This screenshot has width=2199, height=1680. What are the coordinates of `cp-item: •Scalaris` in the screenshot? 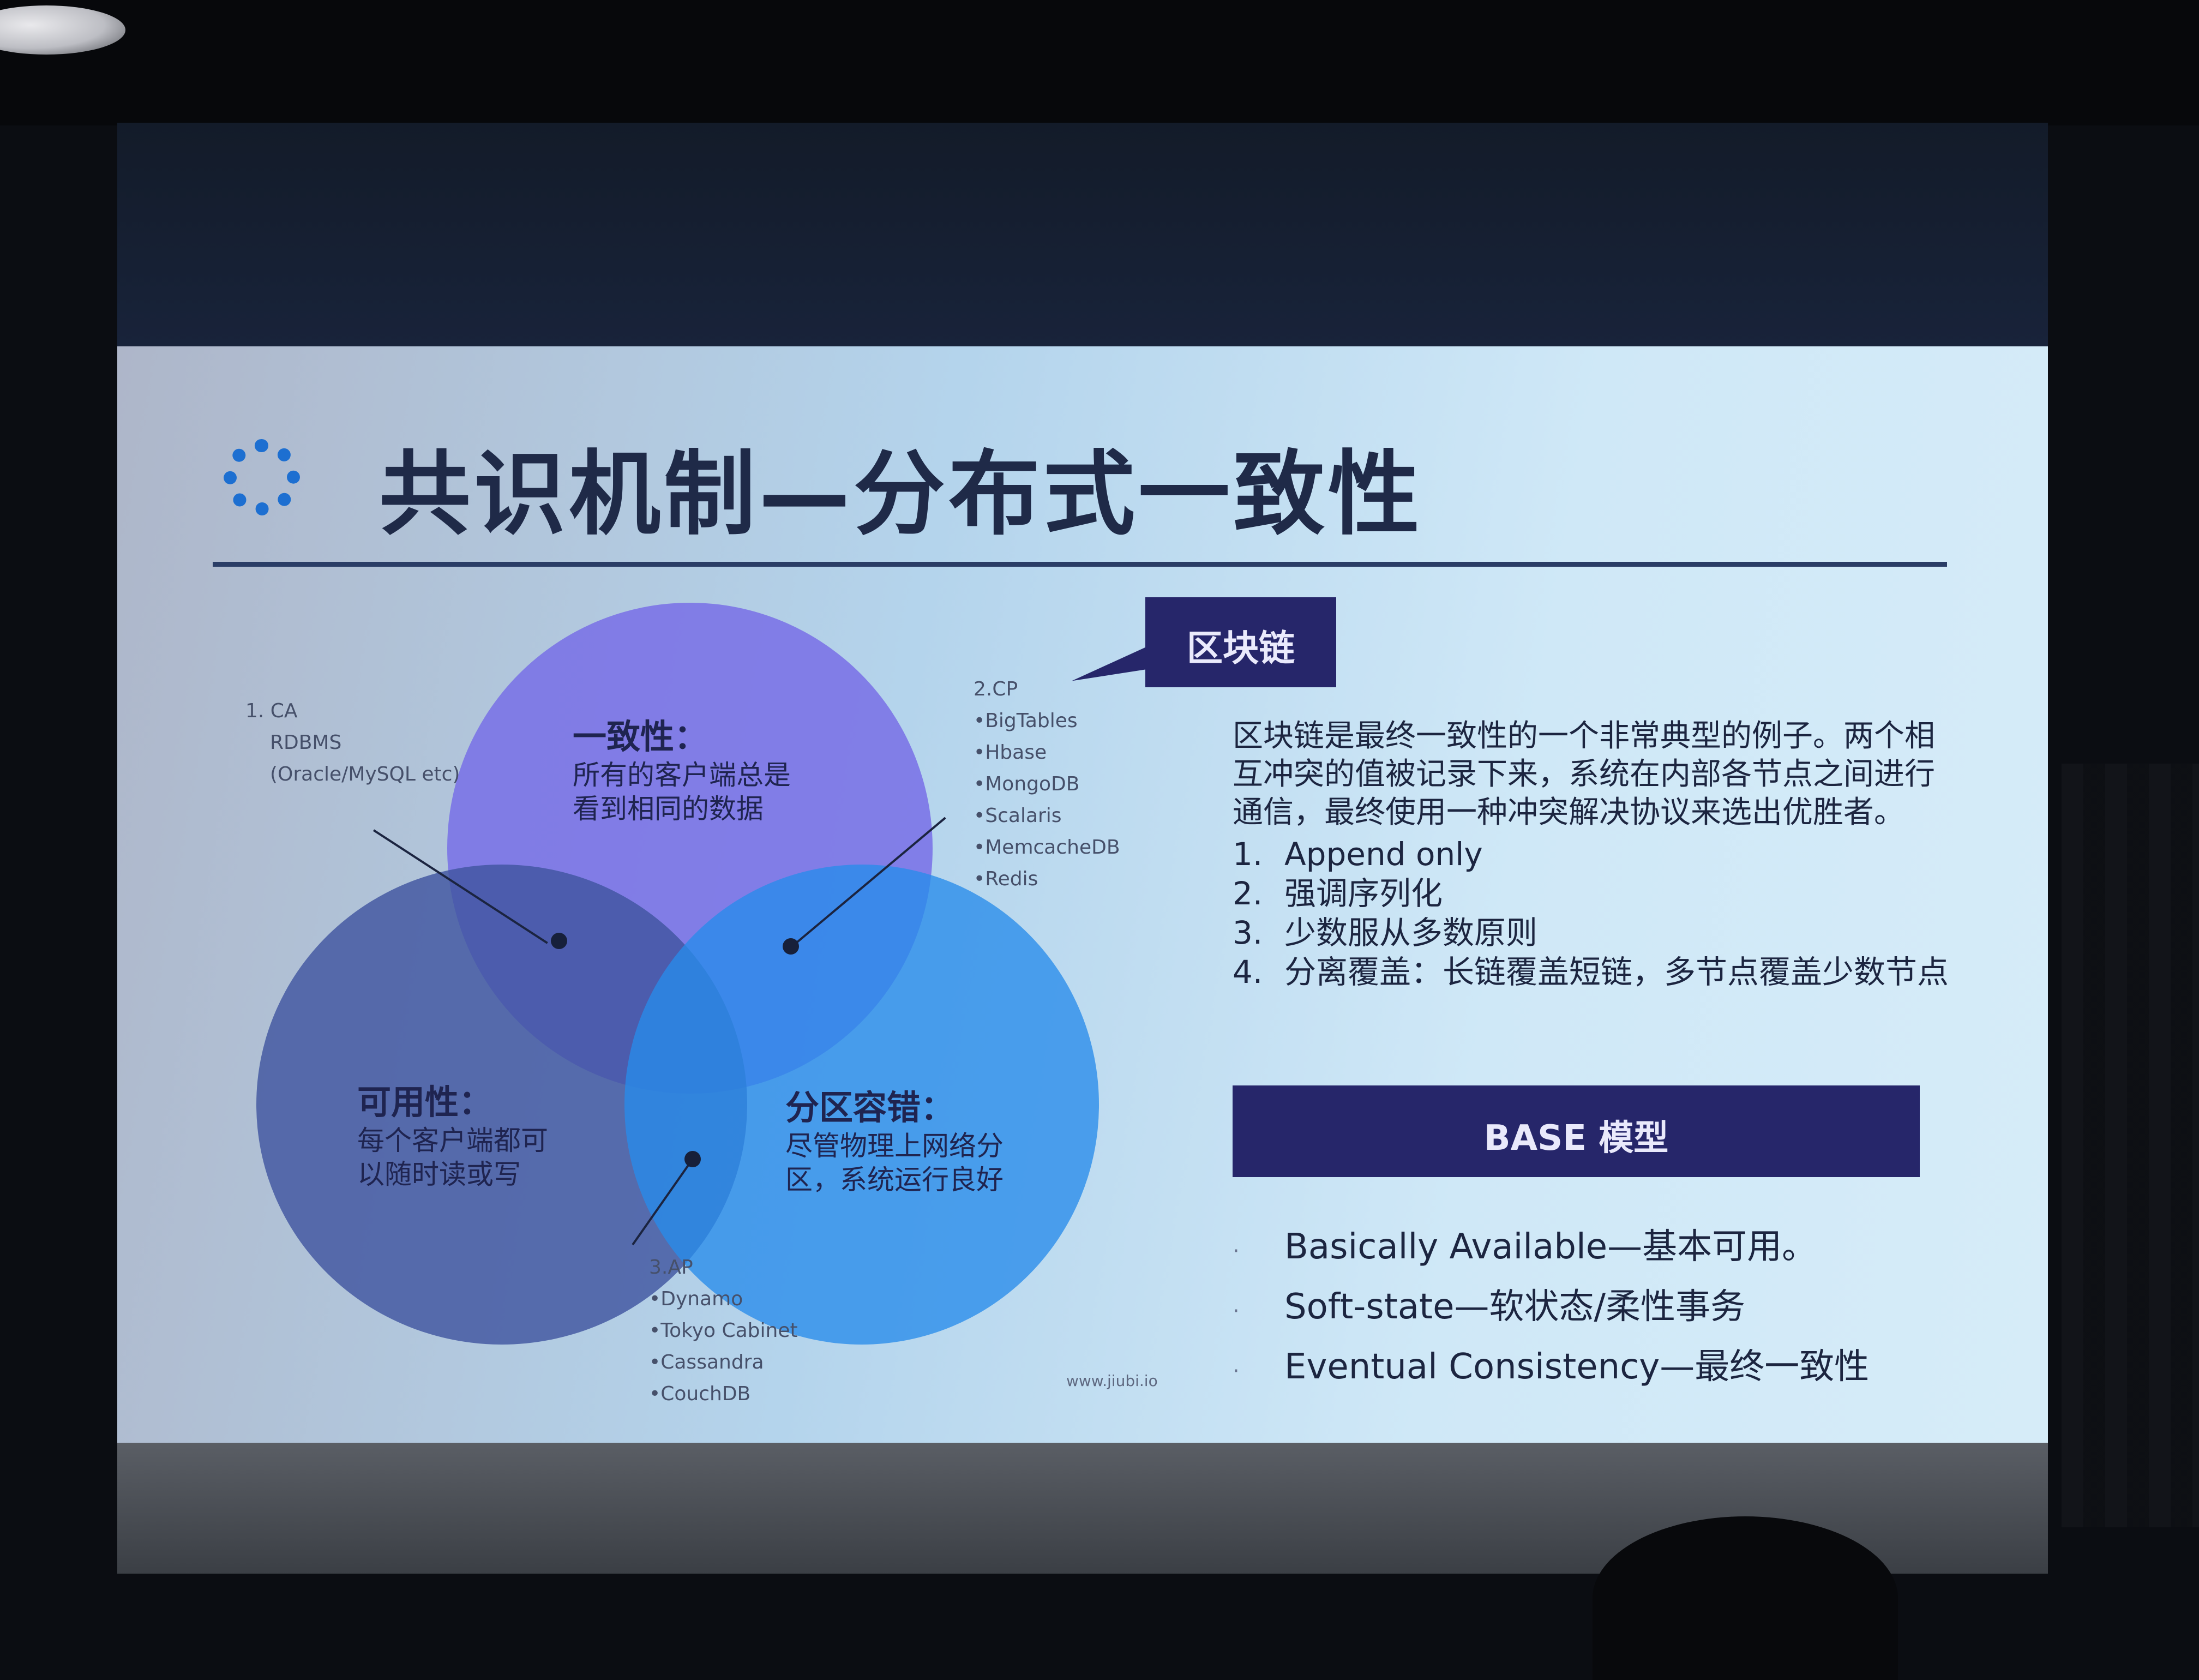 It's located at (1018, 816).